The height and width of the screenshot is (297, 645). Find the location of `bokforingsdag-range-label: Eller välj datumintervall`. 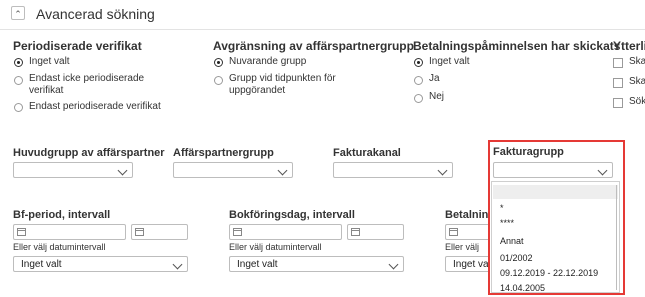

bokforingsdag-range-label: Eller välj datumintervall is located at coordinates (275, 247).